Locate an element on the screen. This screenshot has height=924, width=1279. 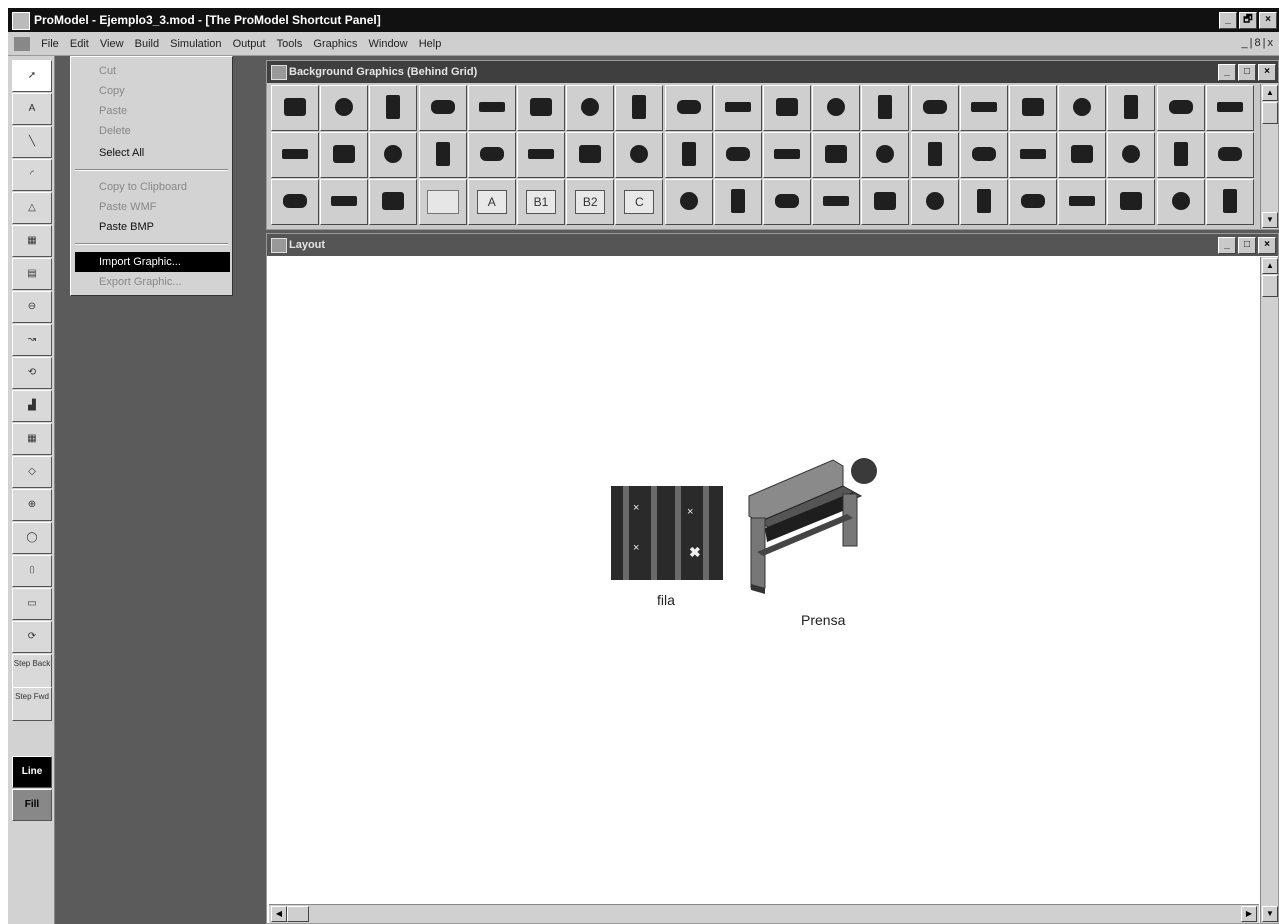
palette-cell-blank is located at coordinates (442, 202).